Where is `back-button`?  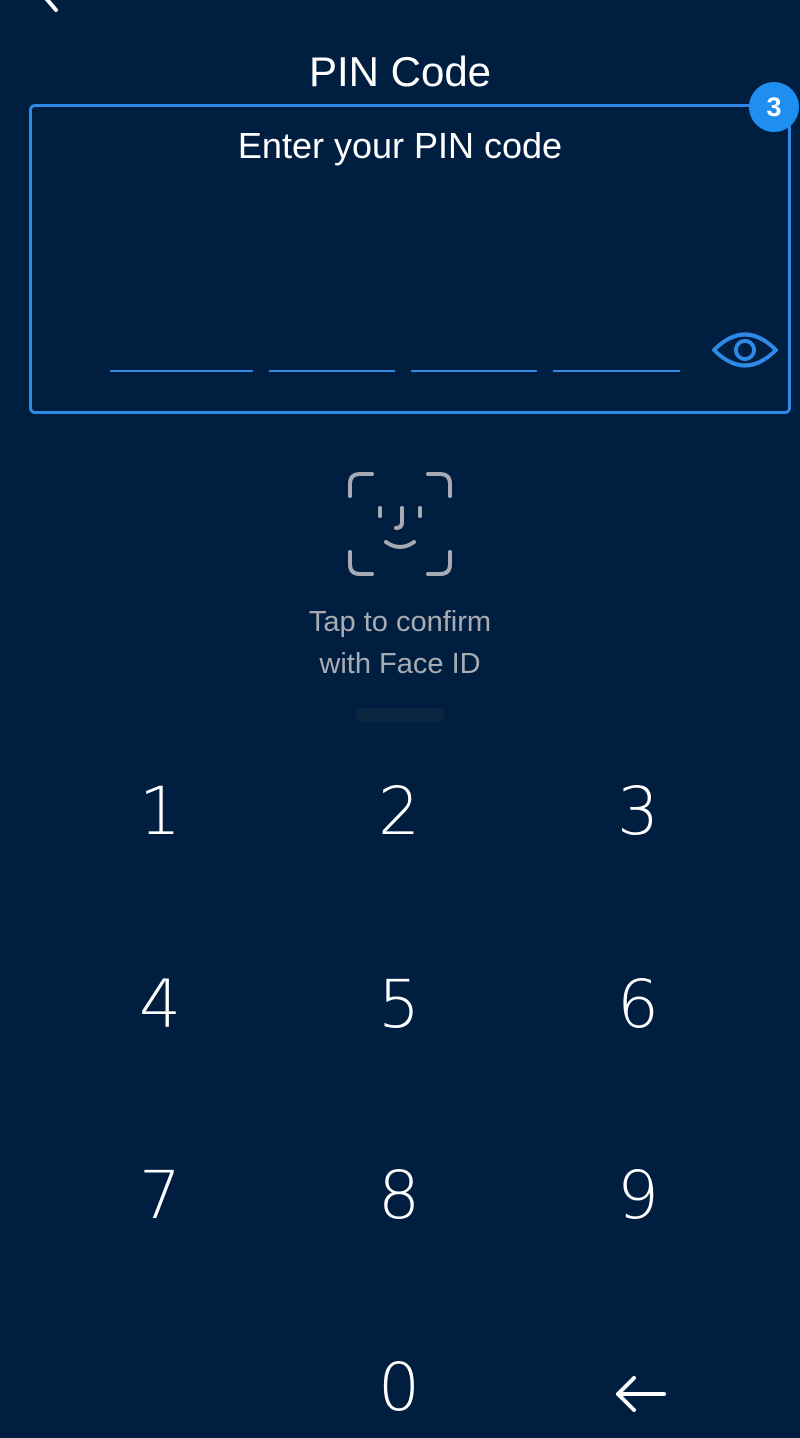
back-button is located at coordinates (50, 6).